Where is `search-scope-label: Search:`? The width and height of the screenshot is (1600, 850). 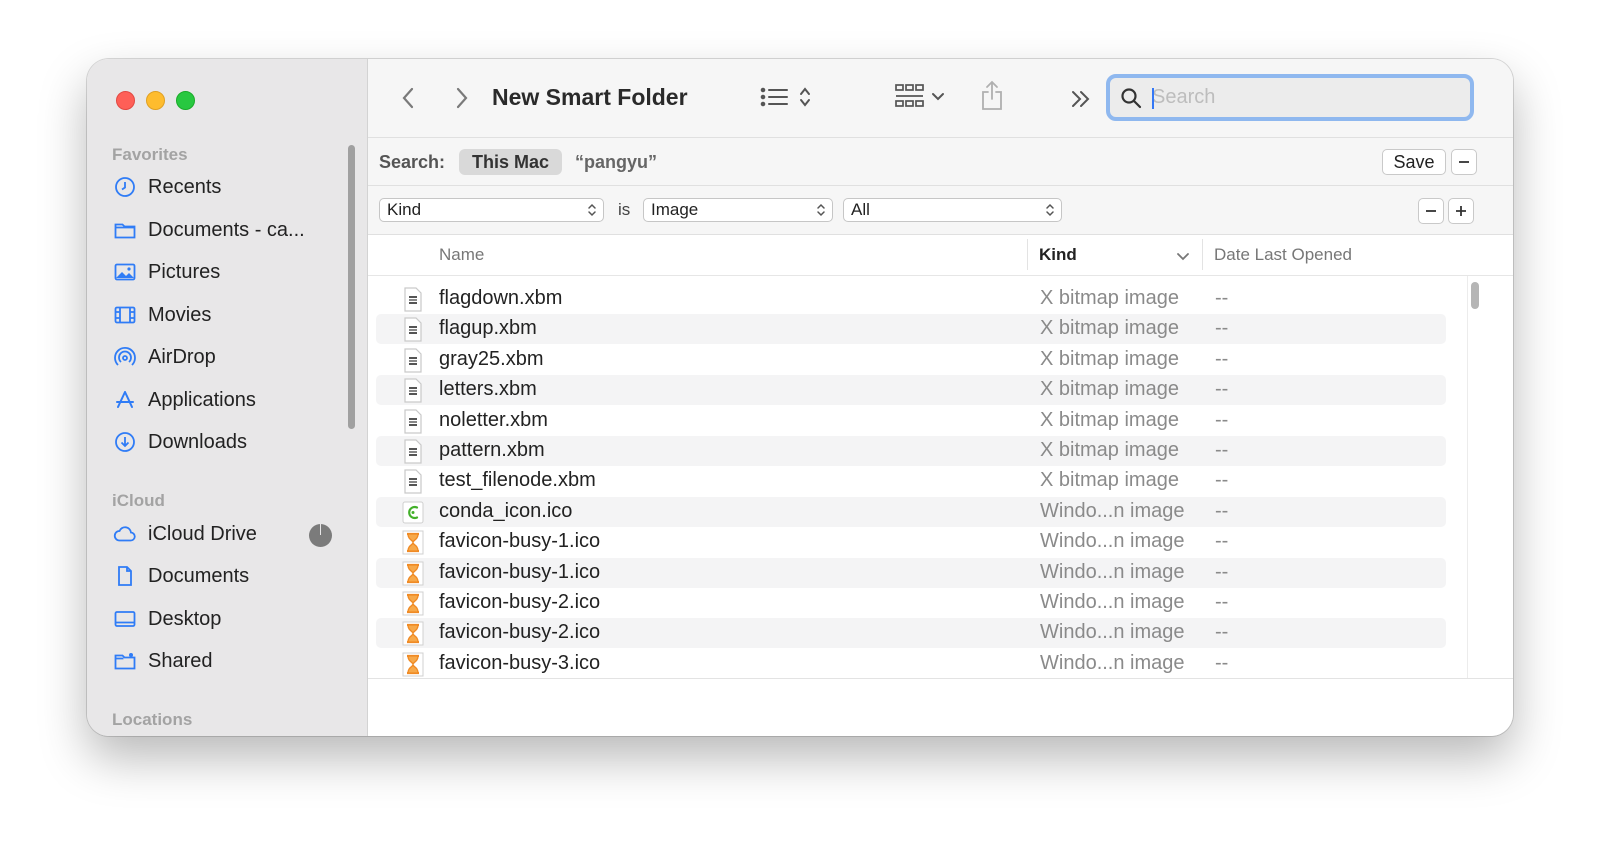 search-scope-label: Search: is located at coordinates (412, 162).